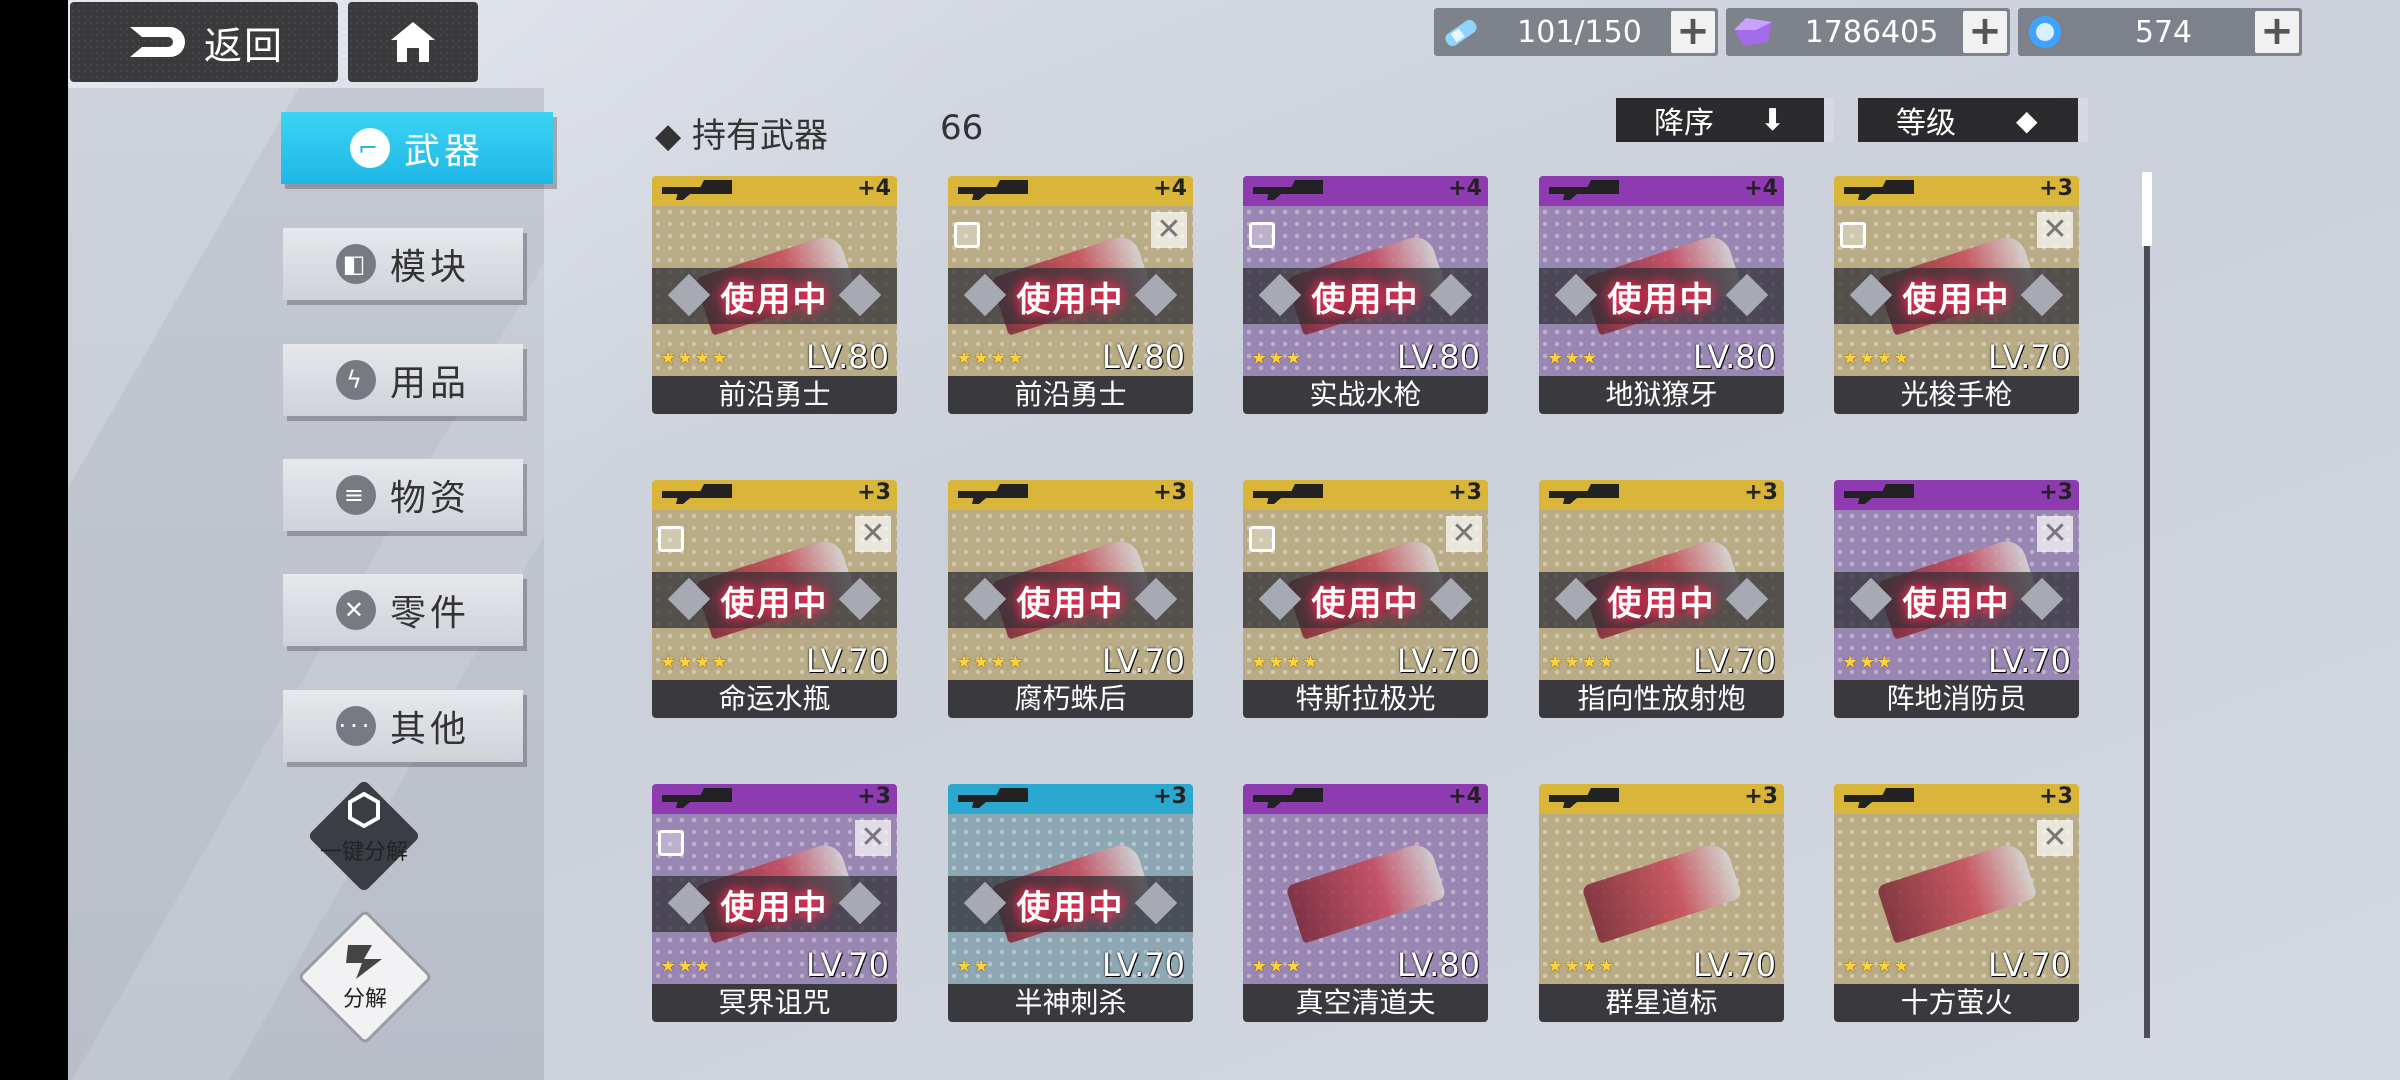 The width and height of the screenshot is (2400, 1080). What do you see at coordinates (1956, 903) in the screenshot?
I see `weapon-card: +3 ✕ ★★★★ LV.70 十方萤火` at bounding box center [1956, 903].